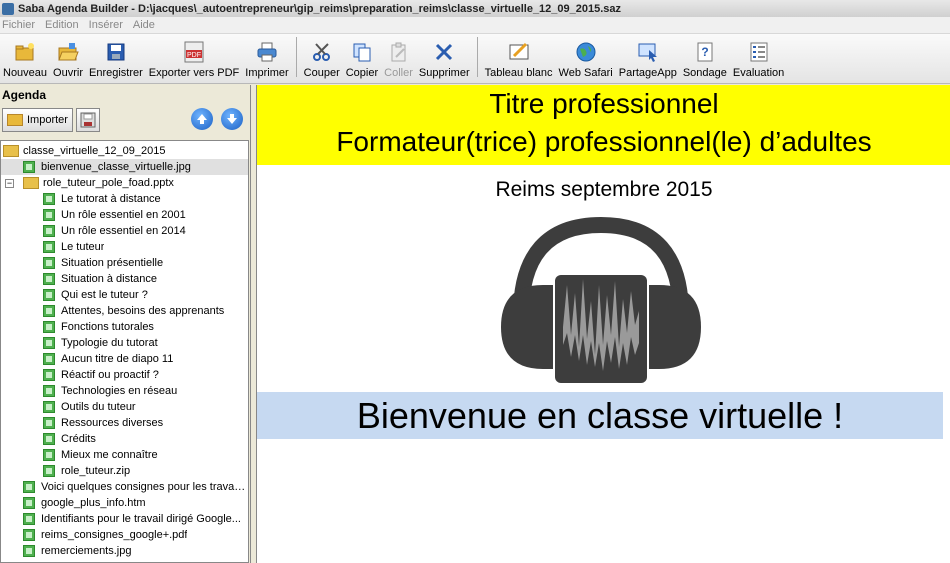 The image size is (950, 563). I want to click on delete-button: Supprimer, so click(444, 60).